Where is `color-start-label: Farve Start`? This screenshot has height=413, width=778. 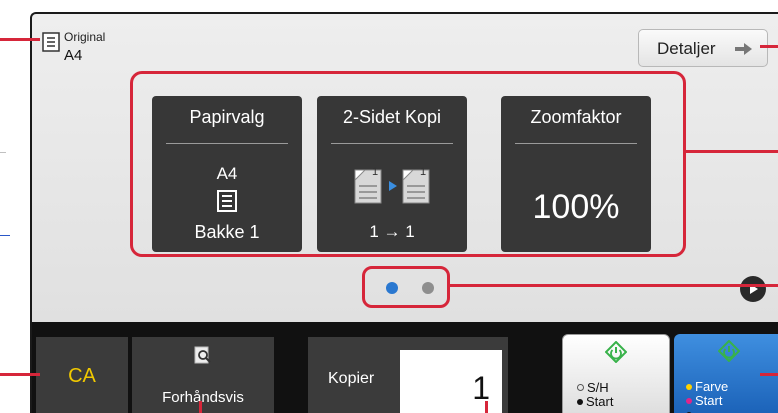 color-start-label: Farve Start is located at coordinates (707, 396).